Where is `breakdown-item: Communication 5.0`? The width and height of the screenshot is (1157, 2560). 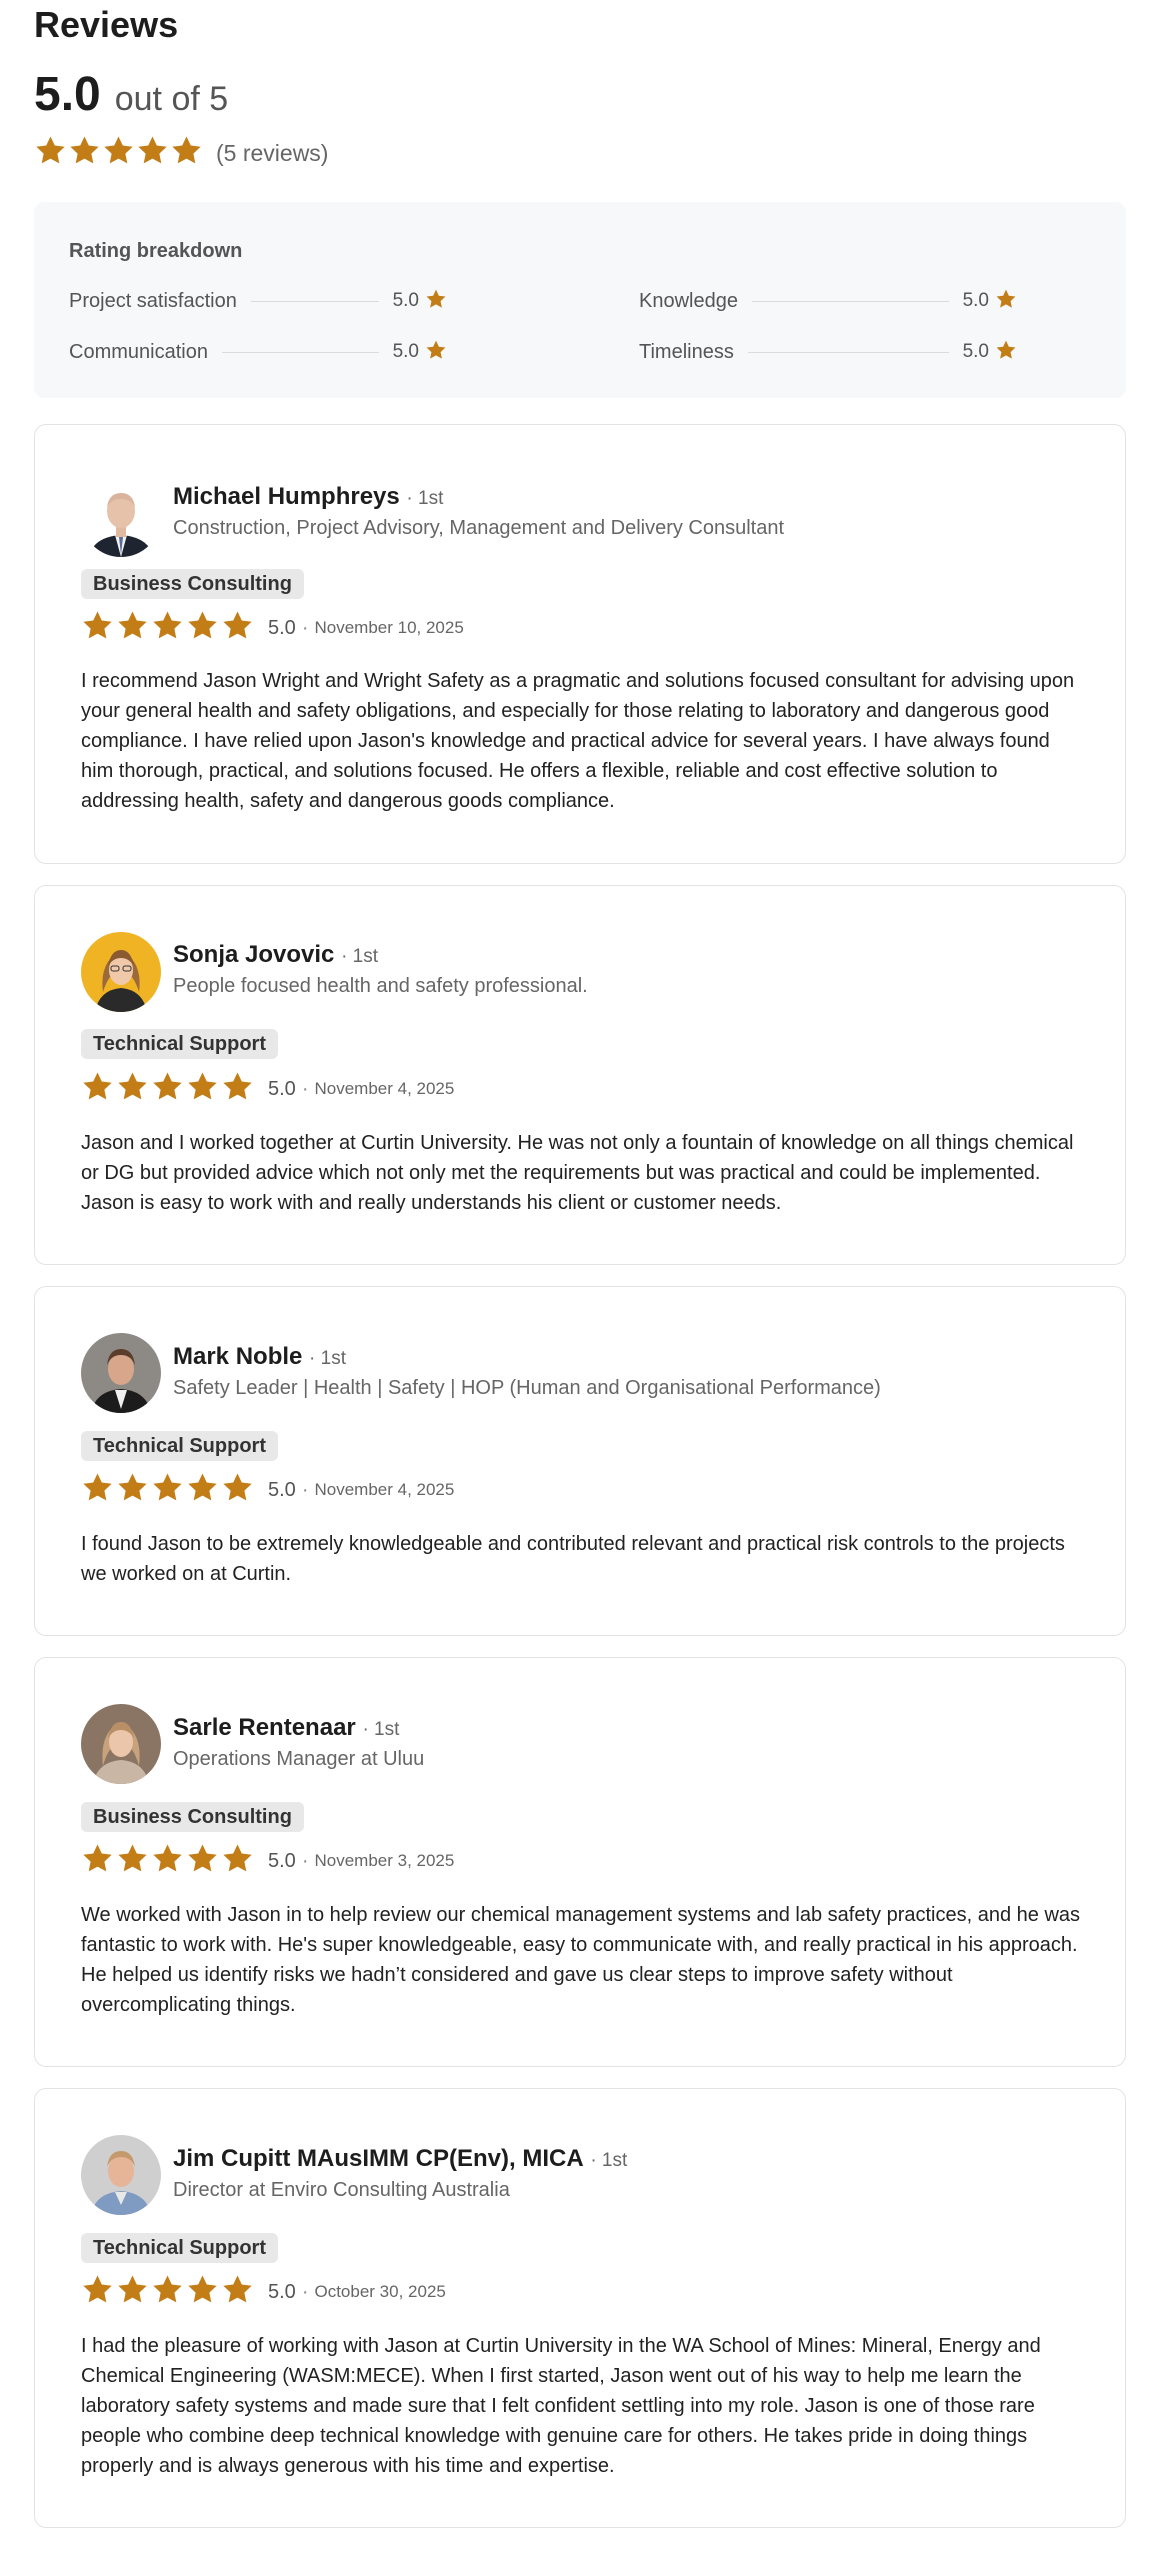
breakdown-item: Communication 5.0 is located at coordinates (258, 352).